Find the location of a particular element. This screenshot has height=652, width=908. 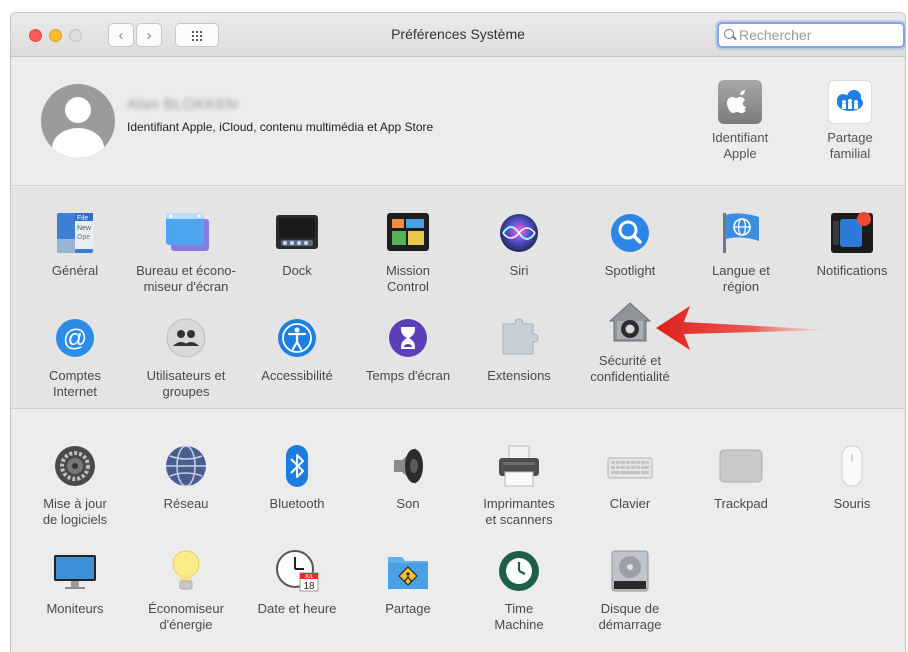

pane-sound: Son is located at coordinates (408, 477).